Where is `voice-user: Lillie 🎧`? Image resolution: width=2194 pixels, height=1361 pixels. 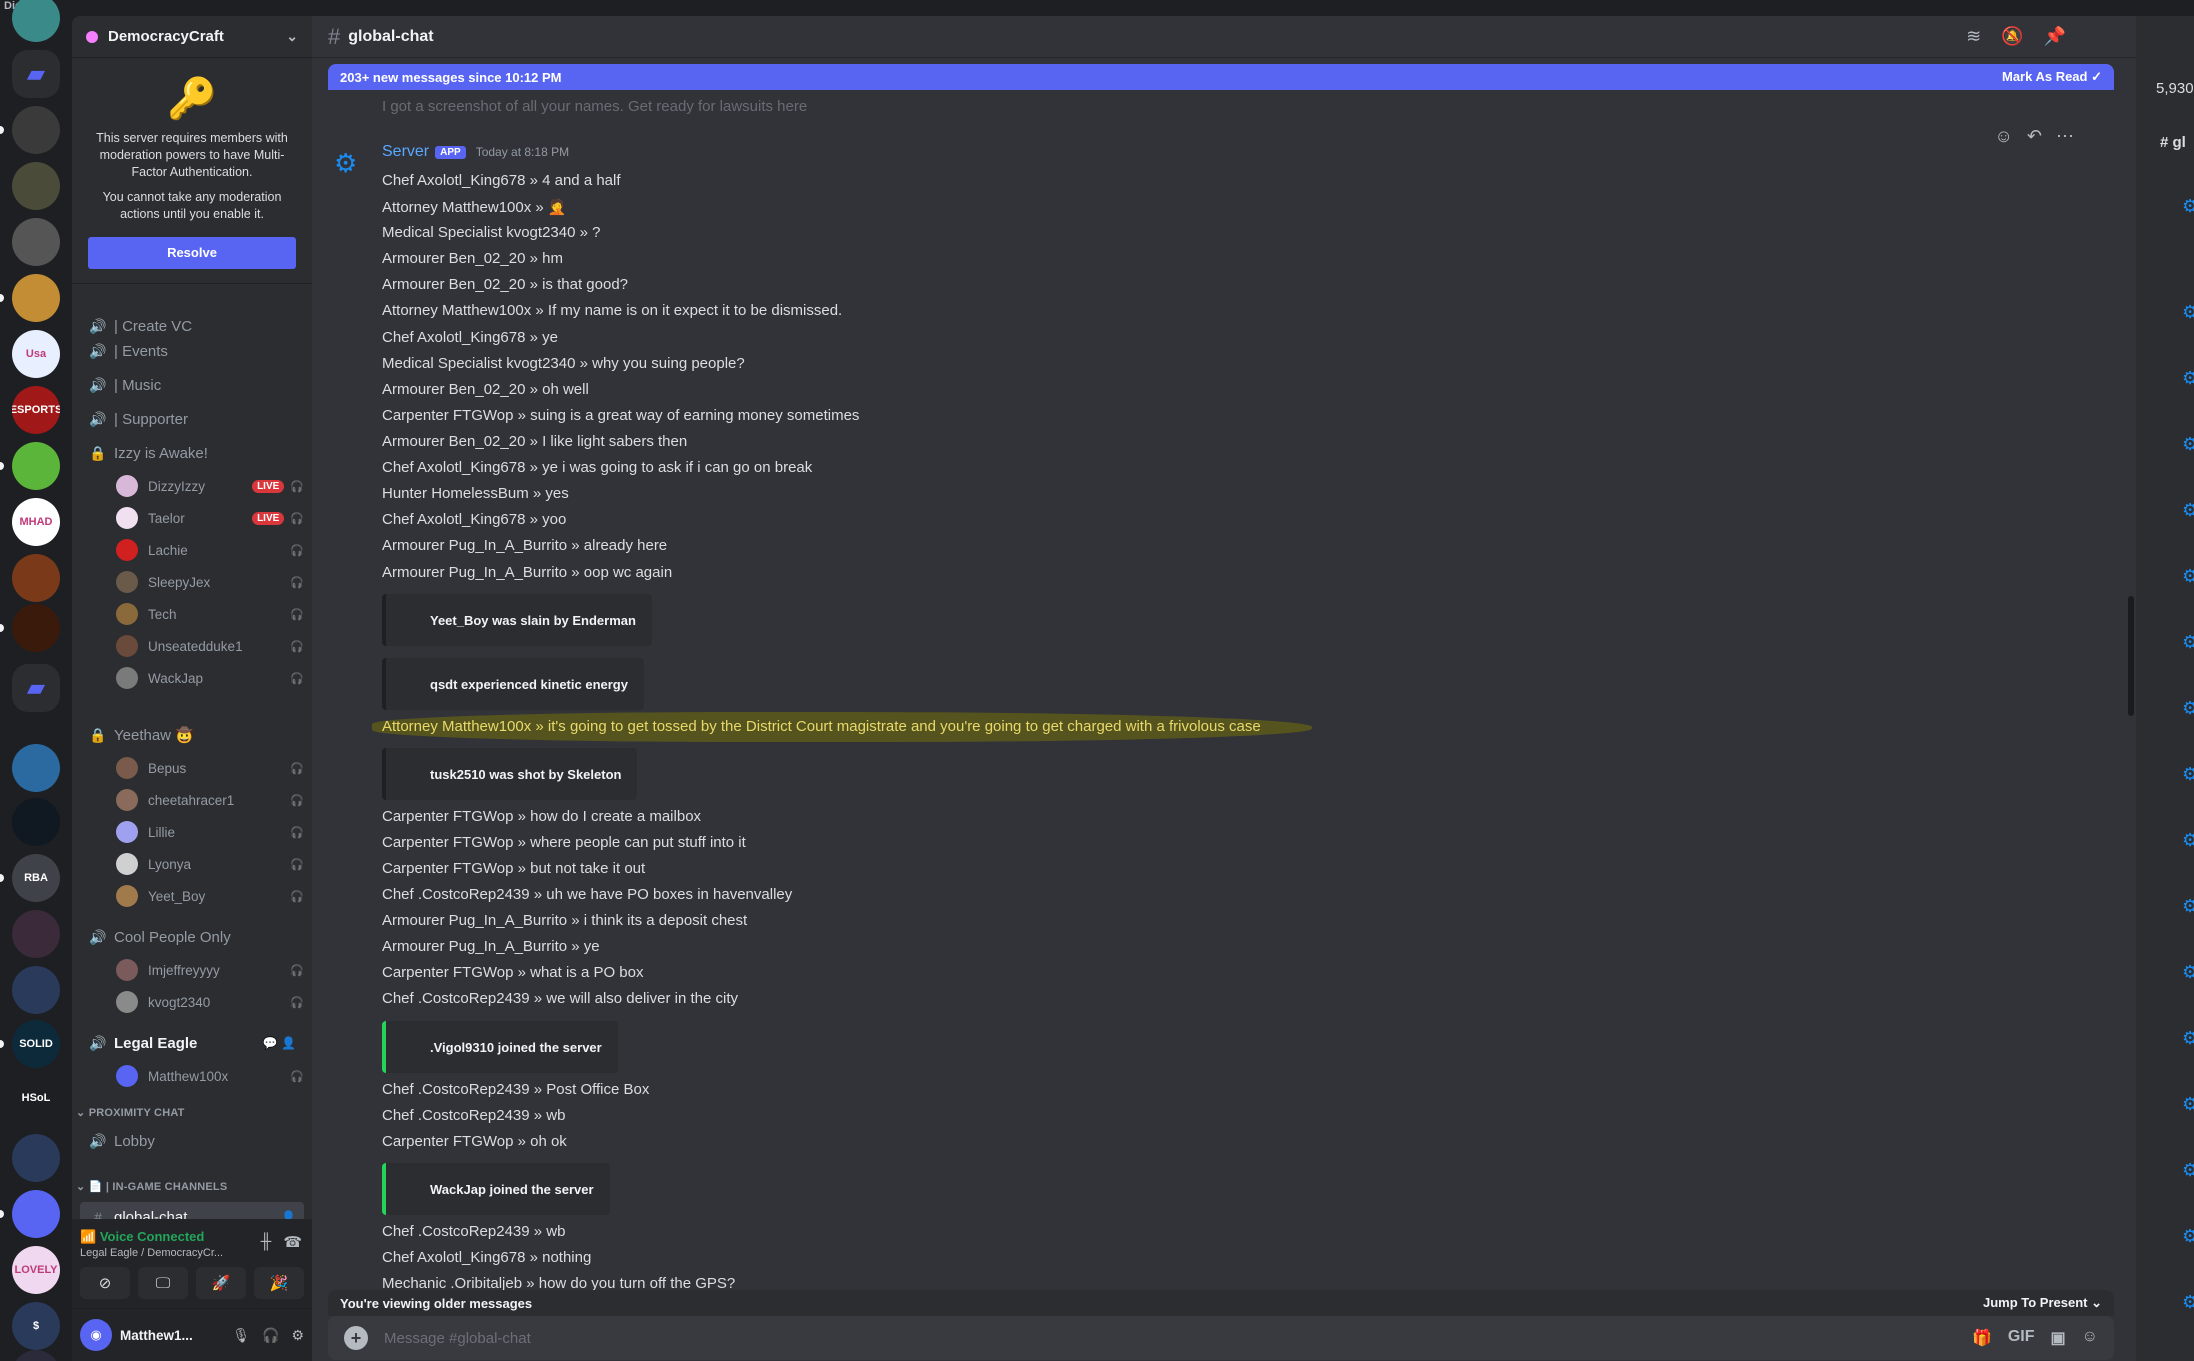 voice-user: Lillie 🎧 is located at coordinates (210, 832).